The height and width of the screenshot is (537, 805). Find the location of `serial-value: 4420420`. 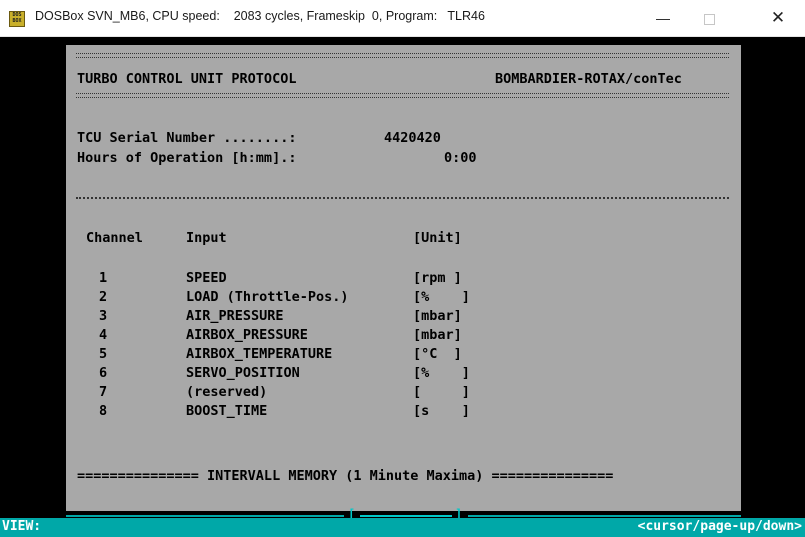

serial-value: 4420420 is located at coordinates (412, 138).